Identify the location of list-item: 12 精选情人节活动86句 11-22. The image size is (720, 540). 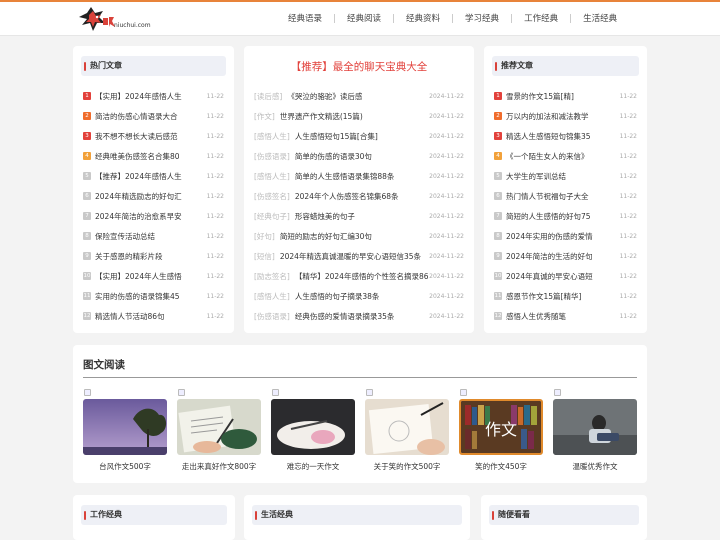
(153, 316).